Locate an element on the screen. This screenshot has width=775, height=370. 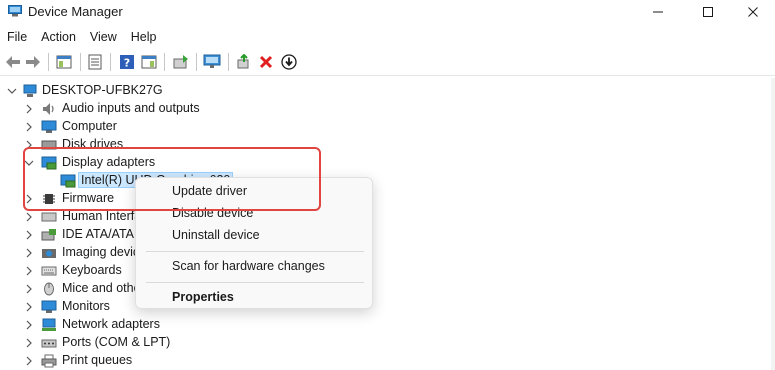
title-bar: Device Manager is located at coordinates (387, 12).